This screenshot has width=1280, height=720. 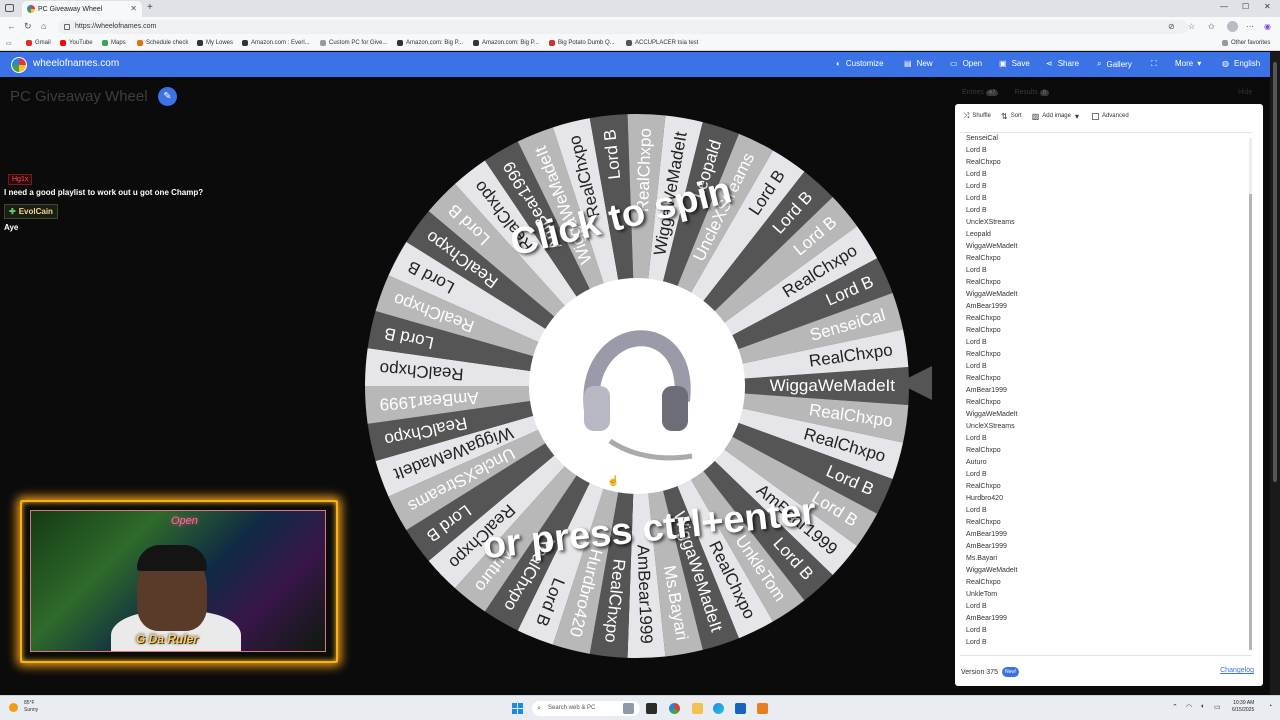 What do you see at coordinates (637, 386) in the screenshot?
I see `wheel-center-image` at bounding box center [637, 386].